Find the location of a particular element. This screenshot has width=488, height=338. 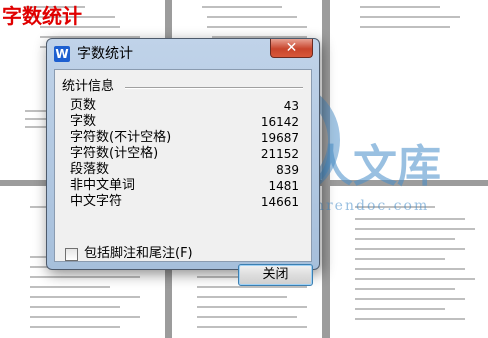

stat-row-pages: 页数 43 is located at coordinates (184, 106).